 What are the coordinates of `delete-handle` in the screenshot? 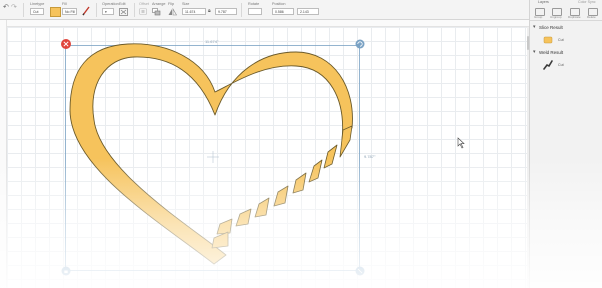 It's located at (66, 44).